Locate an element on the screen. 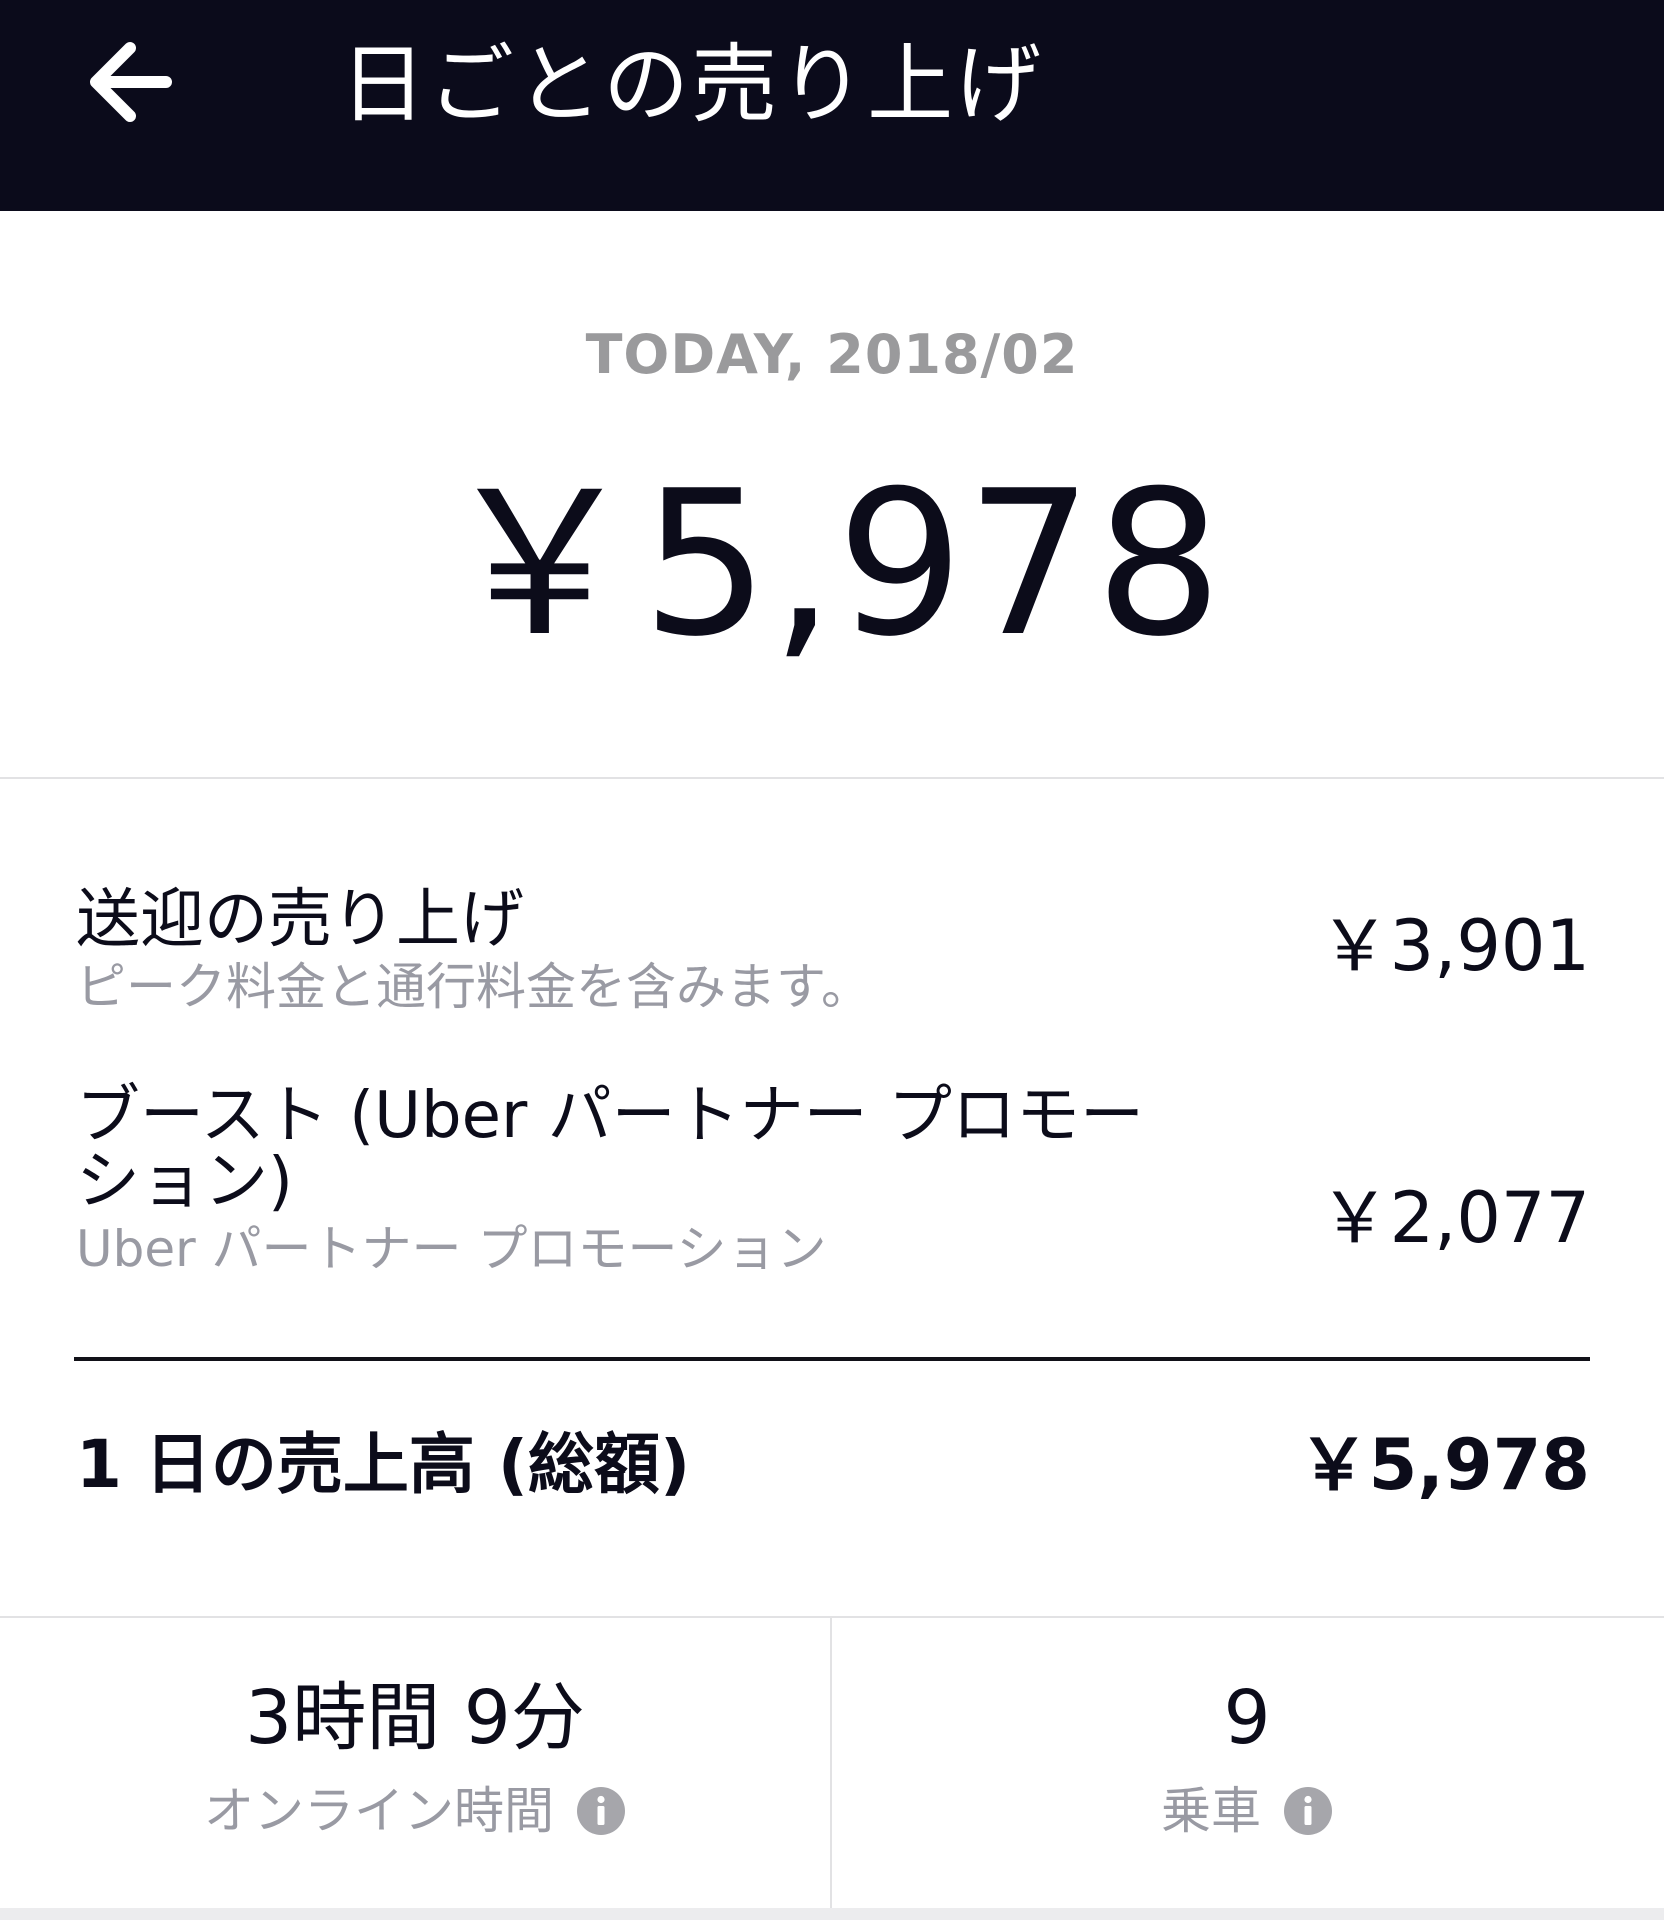  trips-value: 9 is located at coordinates (1247, 1718).